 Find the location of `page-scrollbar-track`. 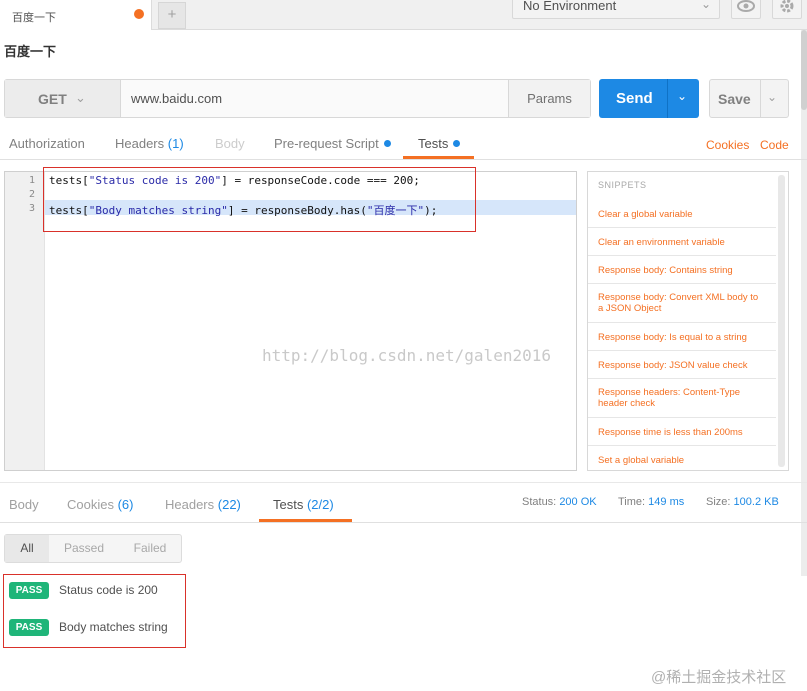

page-scrollbar-track is located at coordinates (804, 303).